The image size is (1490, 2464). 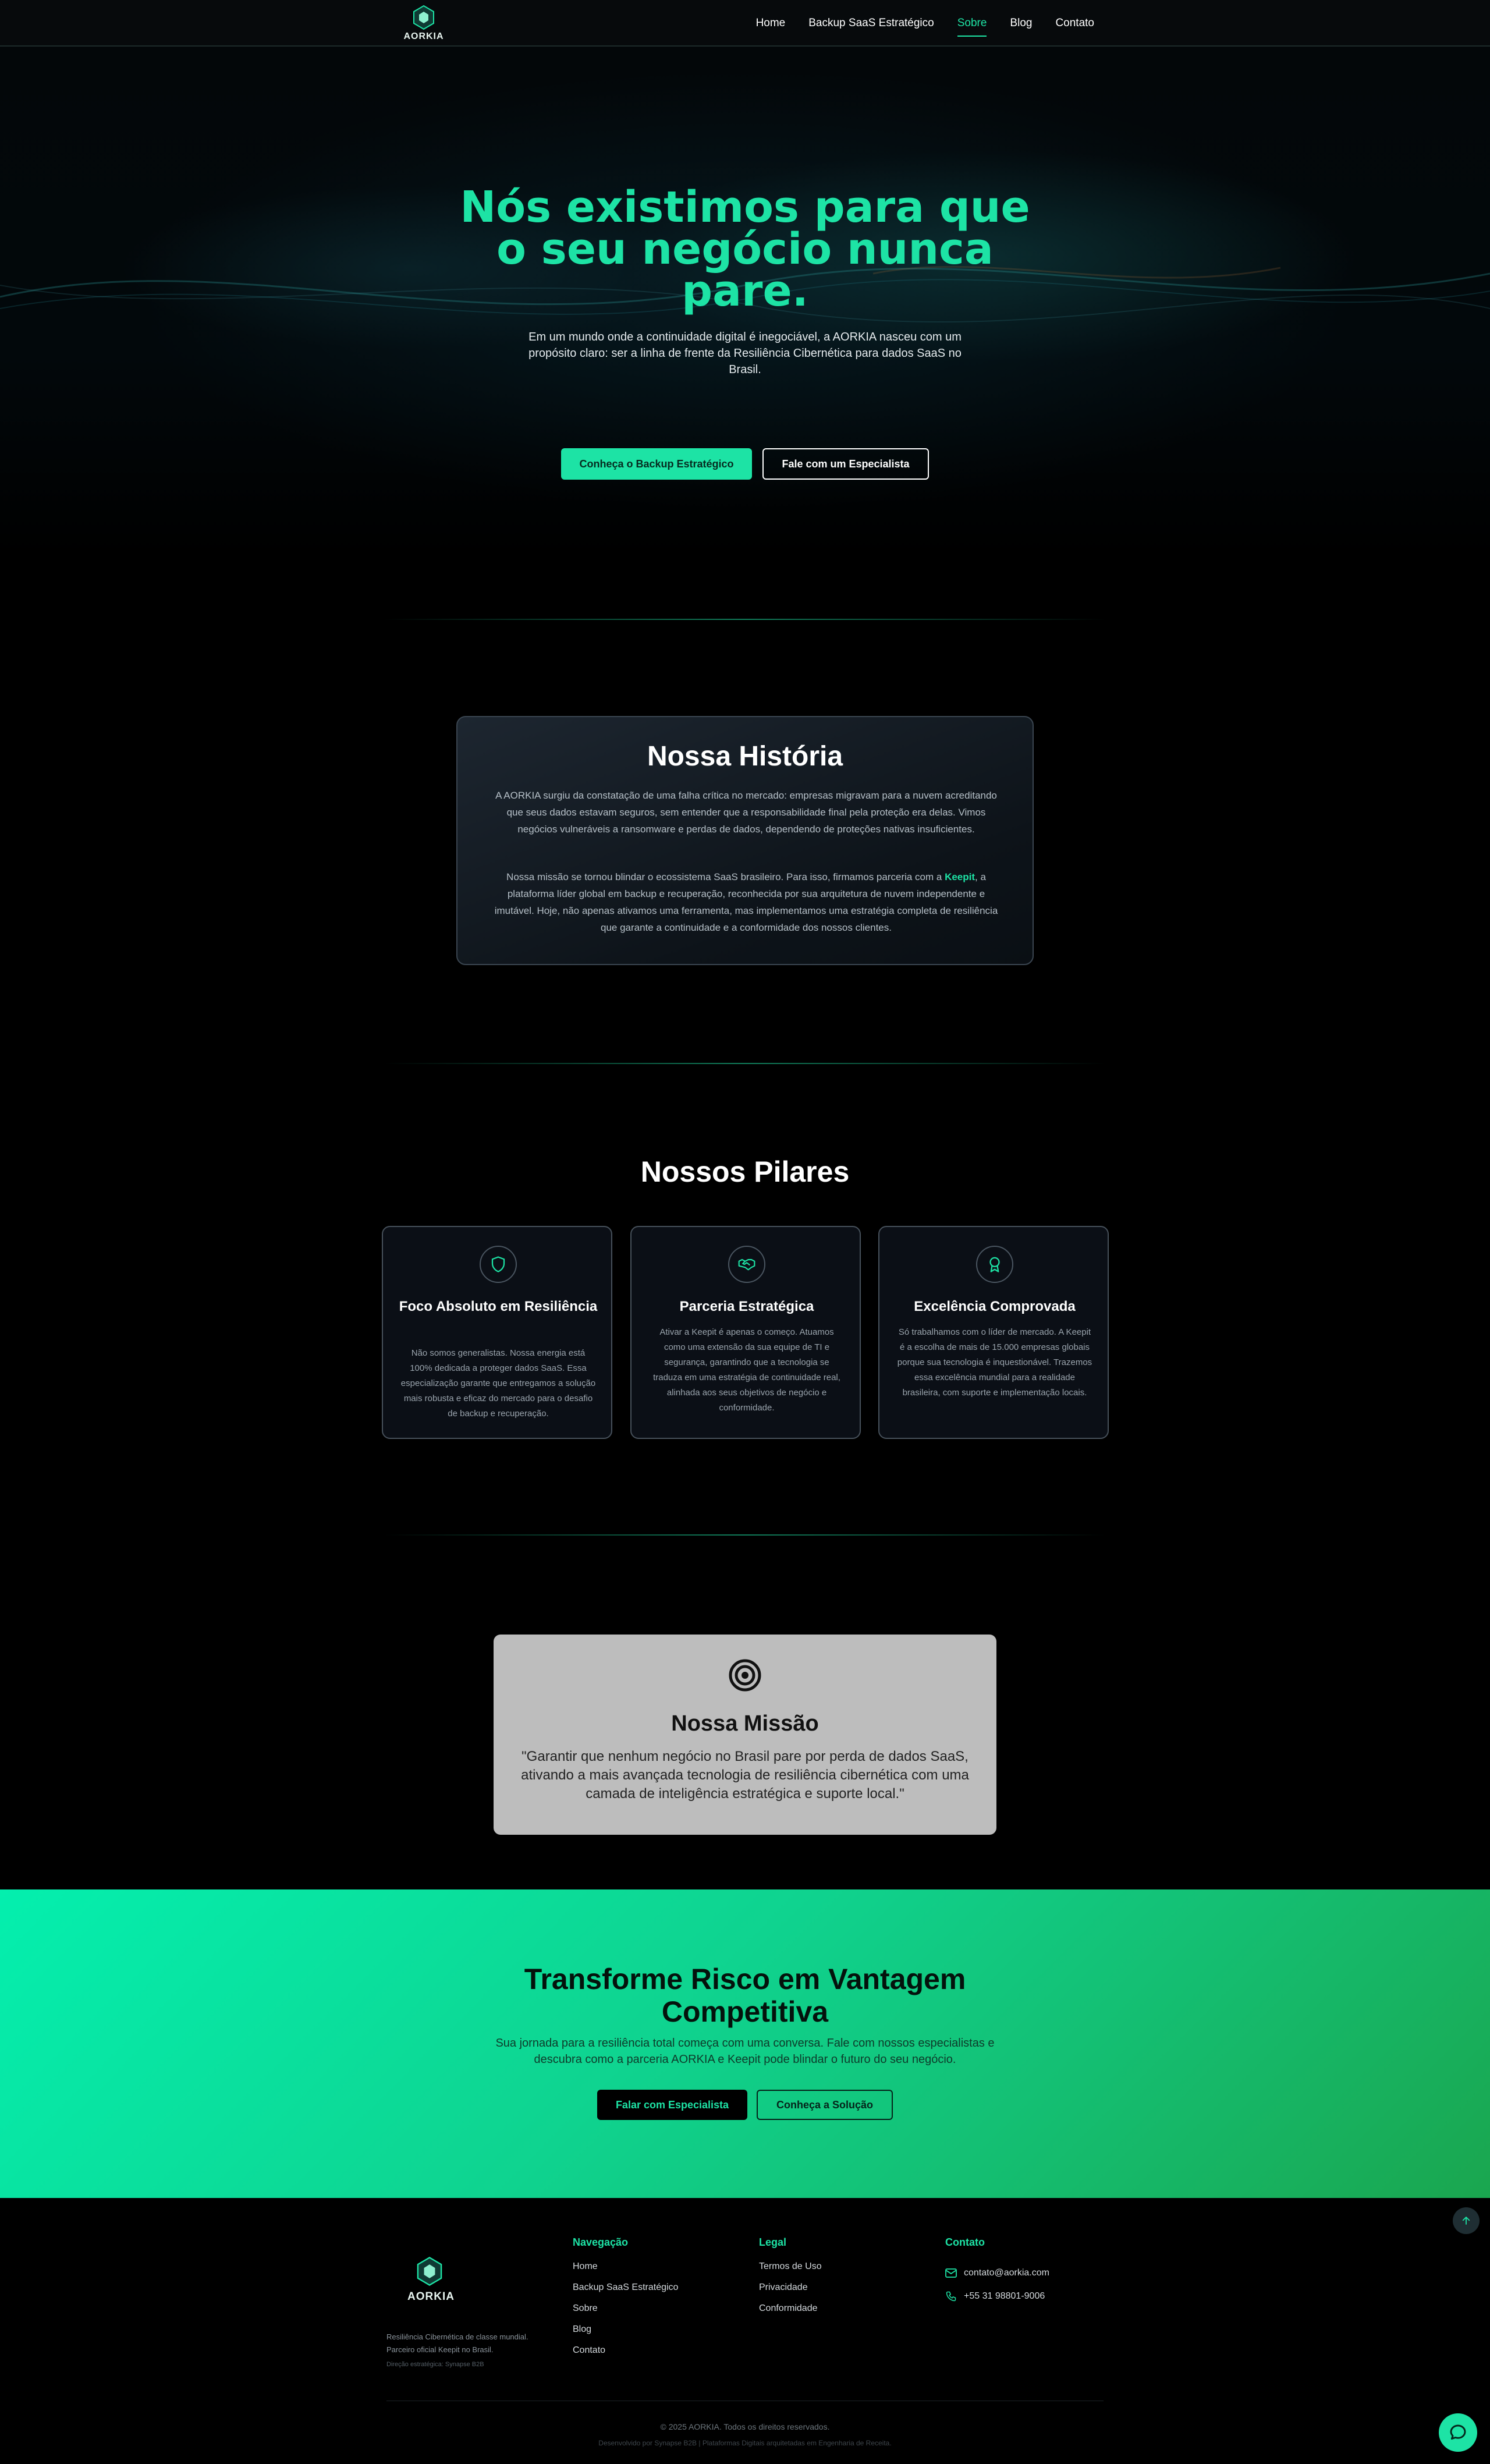 What do you see at coordinates (825, 2105) in the screenshot?
I see `conheca-solucao-button: Conheça a Solução` at bounding box center [825, 2105].